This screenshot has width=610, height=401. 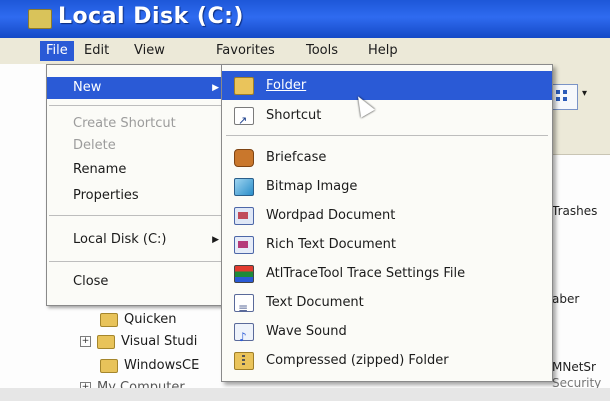 What do you see at coordinates (151, 16) in the screenshot?
I see `window-title: Local Disk (C:)` at bounding box center [151, 16].